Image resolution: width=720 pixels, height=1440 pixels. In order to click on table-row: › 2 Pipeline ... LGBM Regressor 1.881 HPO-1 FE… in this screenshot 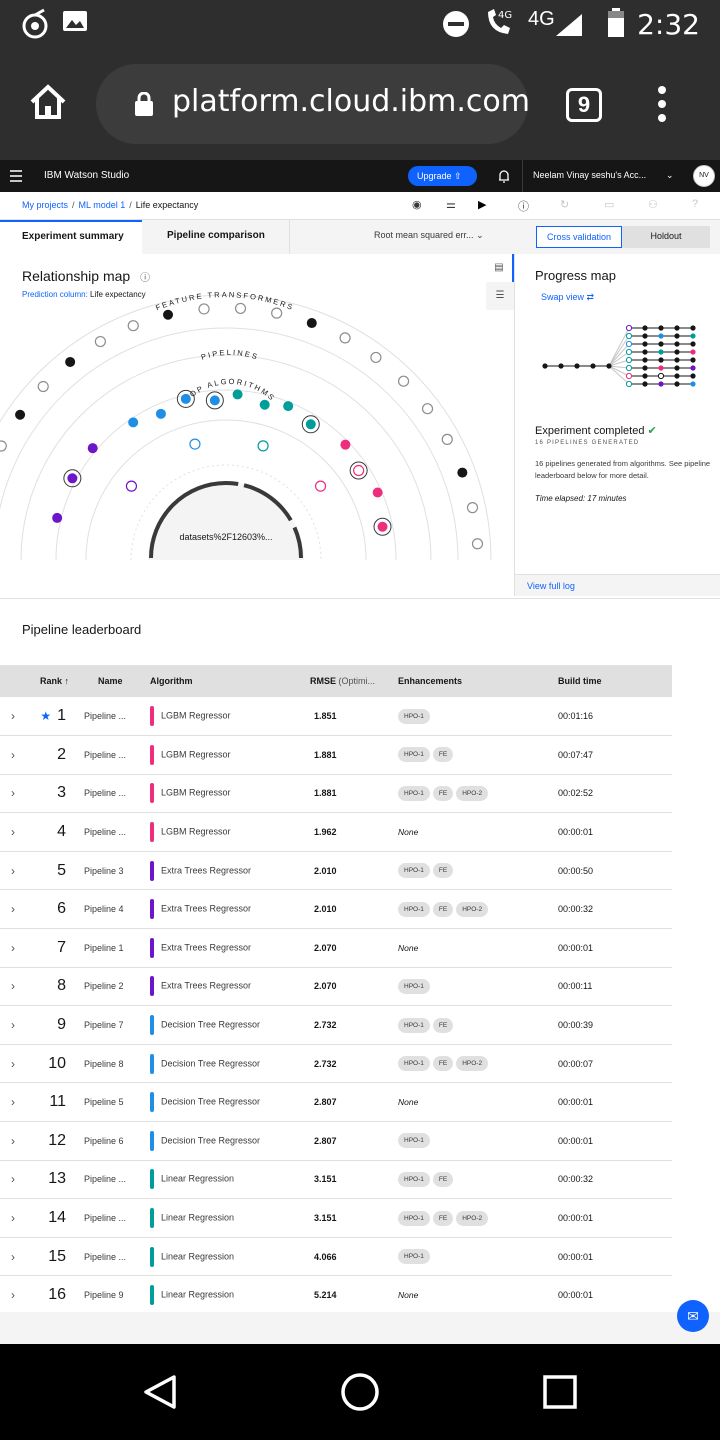, I will do `click(336, 755)`.